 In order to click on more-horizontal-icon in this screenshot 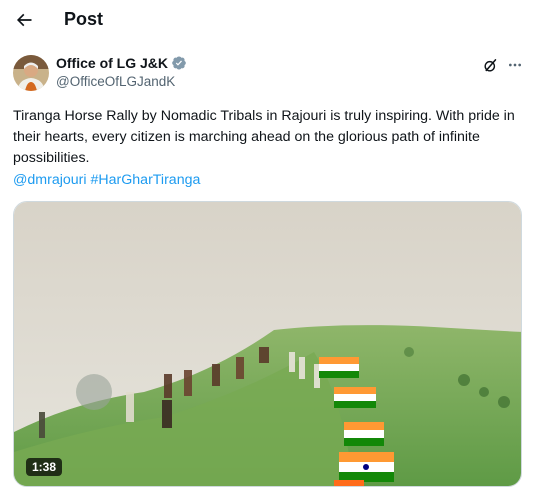, I will do `click(515, 65)`.